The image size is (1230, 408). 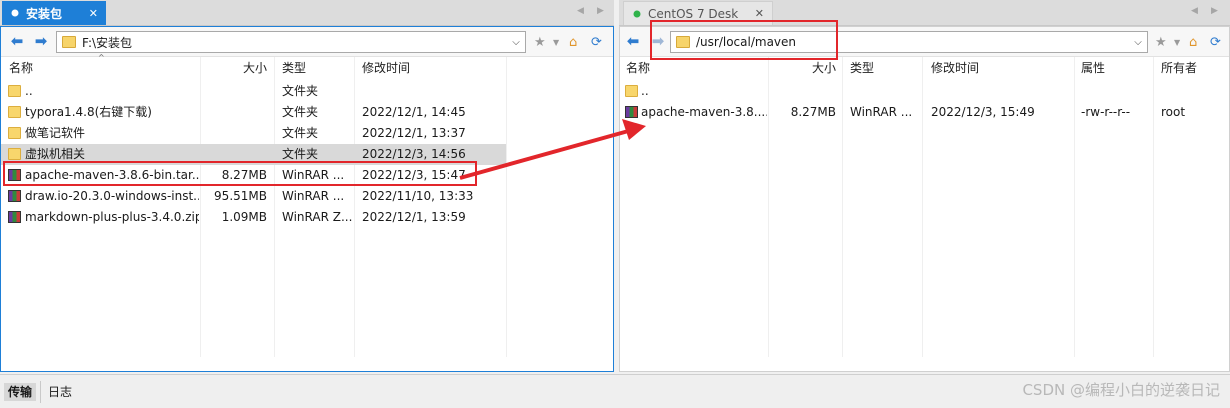 What do you see at coordinates (924, 91) in the screenshot?
I see `file-row: ..` at bounding box center [924, 91].